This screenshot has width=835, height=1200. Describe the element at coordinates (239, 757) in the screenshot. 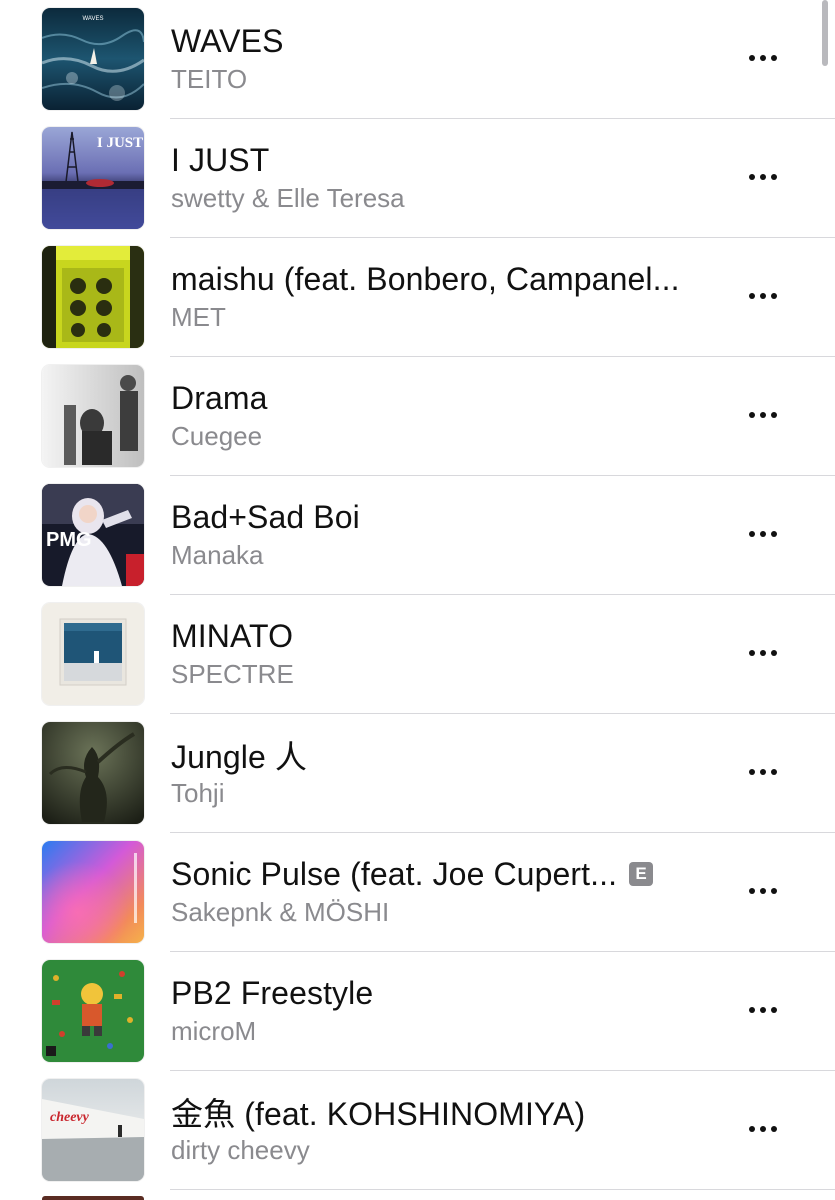

I see `track-title: Jungle 人` at that location.